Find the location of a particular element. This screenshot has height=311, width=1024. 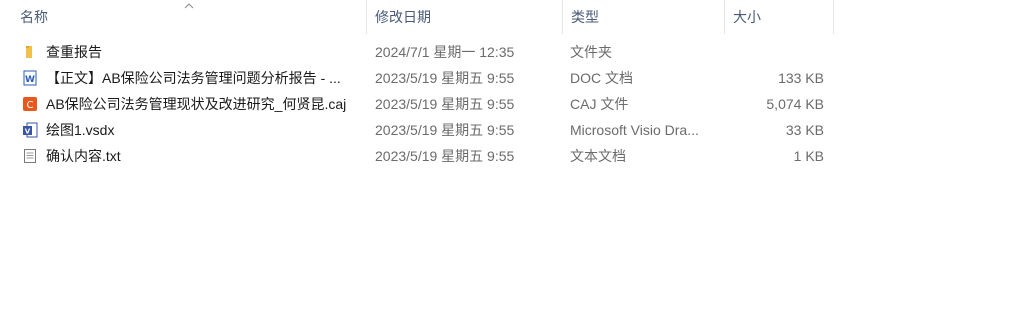

file-type: 文本文档 is located at coordinates (598, 156).